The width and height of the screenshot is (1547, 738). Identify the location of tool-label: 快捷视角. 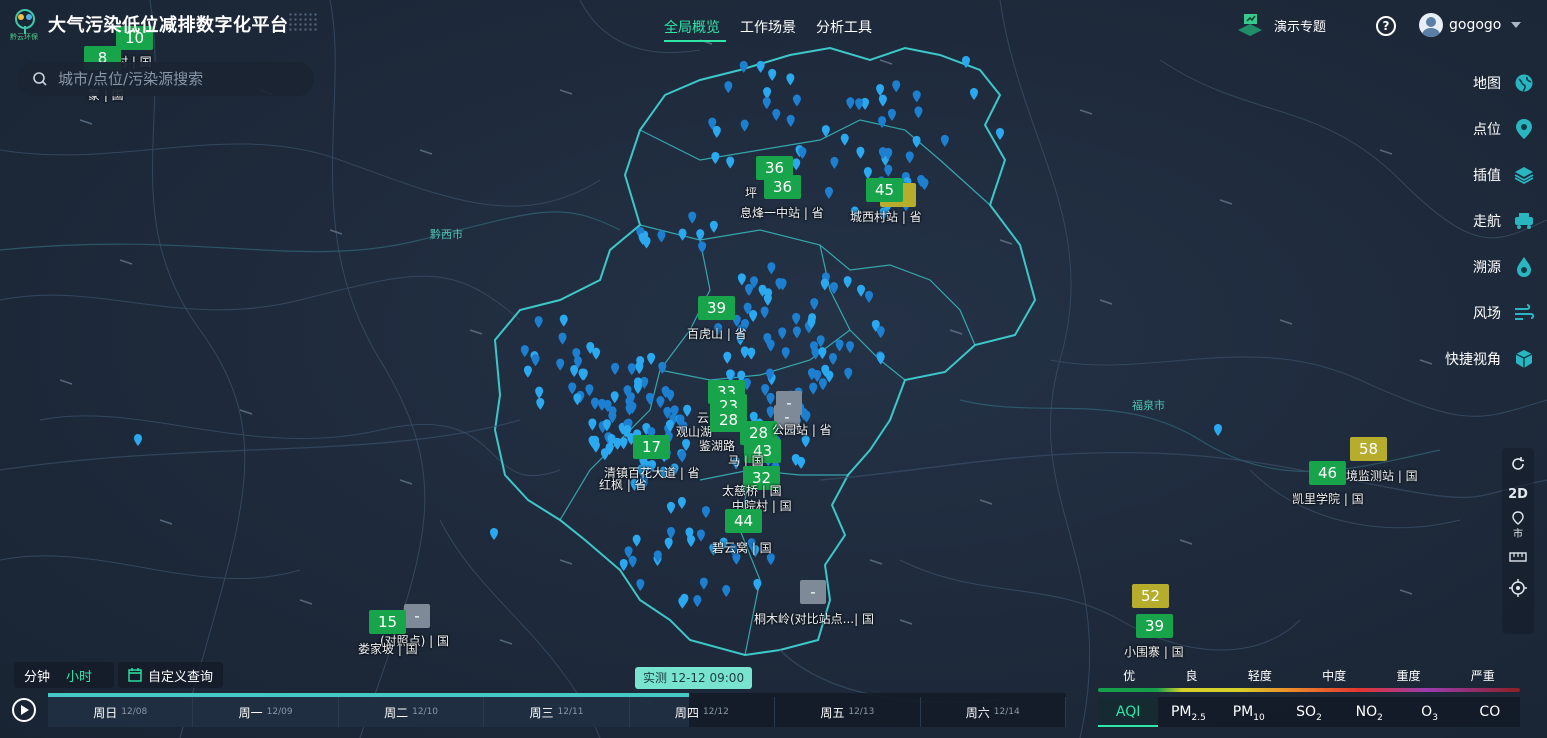
(1473, 360).